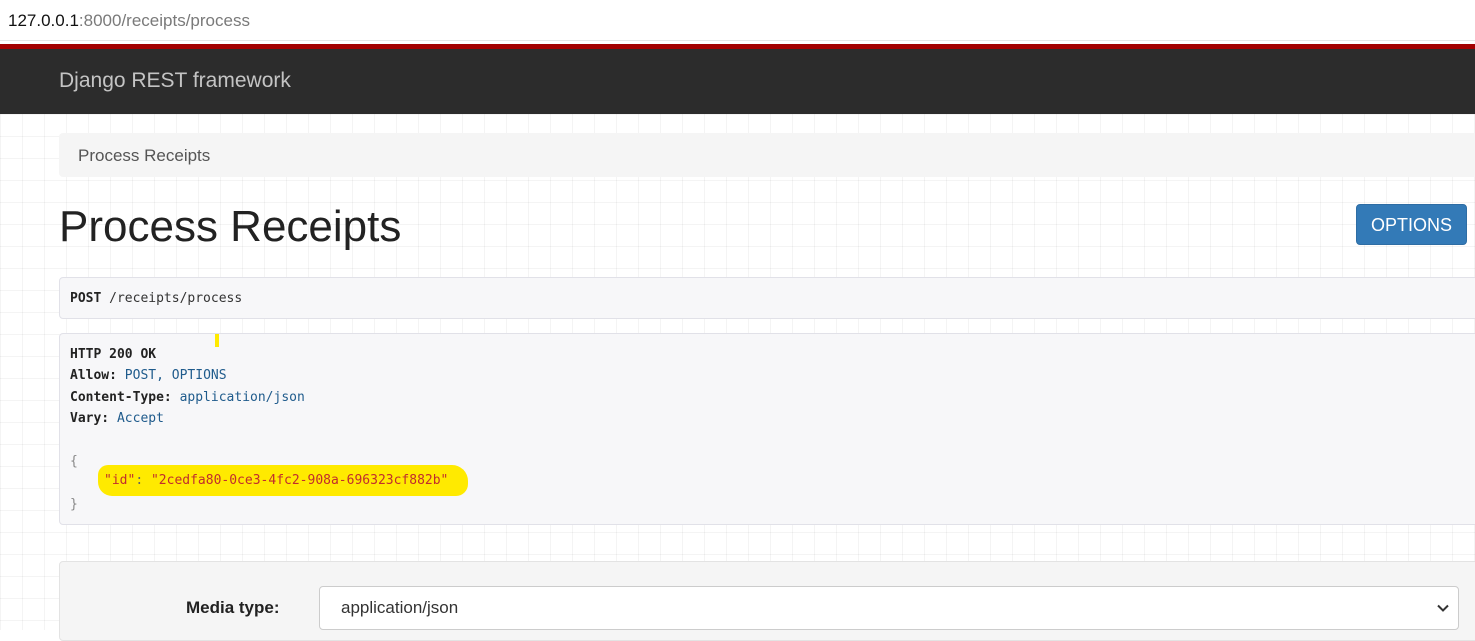  Describe the element at coordinates (217, 340) in the screenshot. I see `highlight-mark` at that location.